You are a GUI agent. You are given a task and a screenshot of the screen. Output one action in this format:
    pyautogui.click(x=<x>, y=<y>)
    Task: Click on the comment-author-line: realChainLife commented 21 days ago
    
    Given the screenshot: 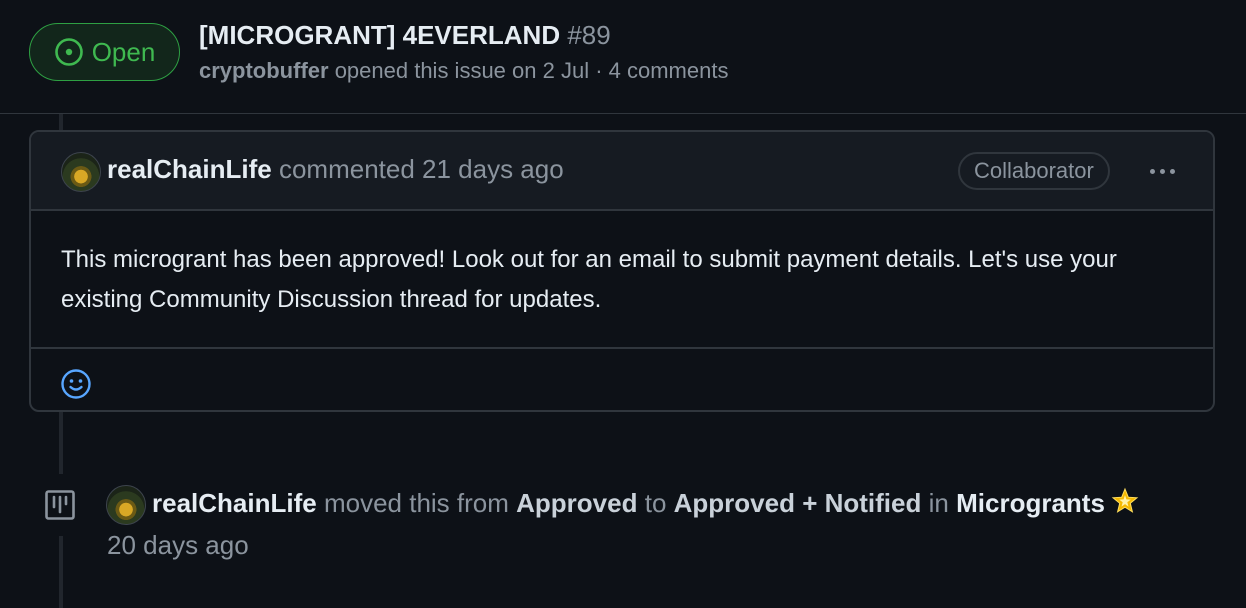 What is the action you would take?
    pyautogui.click(x=335, y=169)
    